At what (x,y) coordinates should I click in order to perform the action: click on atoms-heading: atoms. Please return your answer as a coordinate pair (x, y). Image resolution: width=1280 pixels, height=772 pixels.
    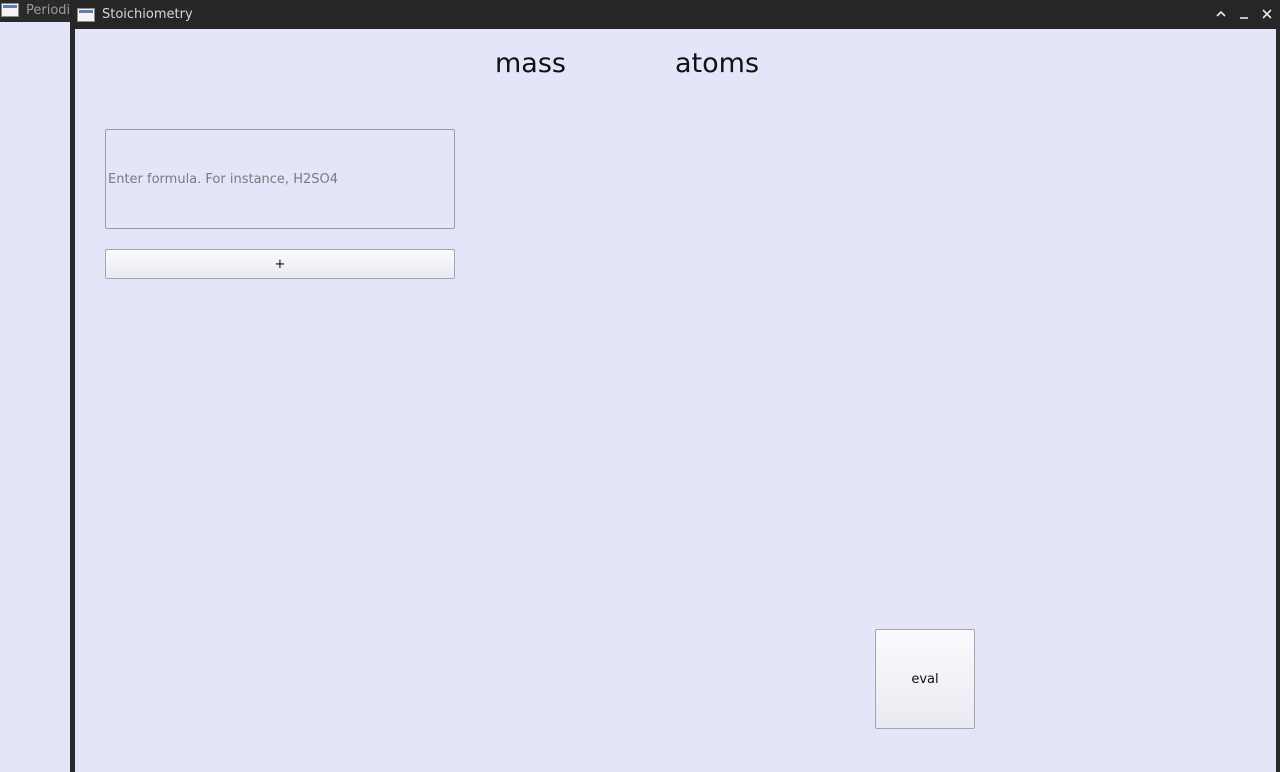
    Looking at the image, I should click on (717, 63).